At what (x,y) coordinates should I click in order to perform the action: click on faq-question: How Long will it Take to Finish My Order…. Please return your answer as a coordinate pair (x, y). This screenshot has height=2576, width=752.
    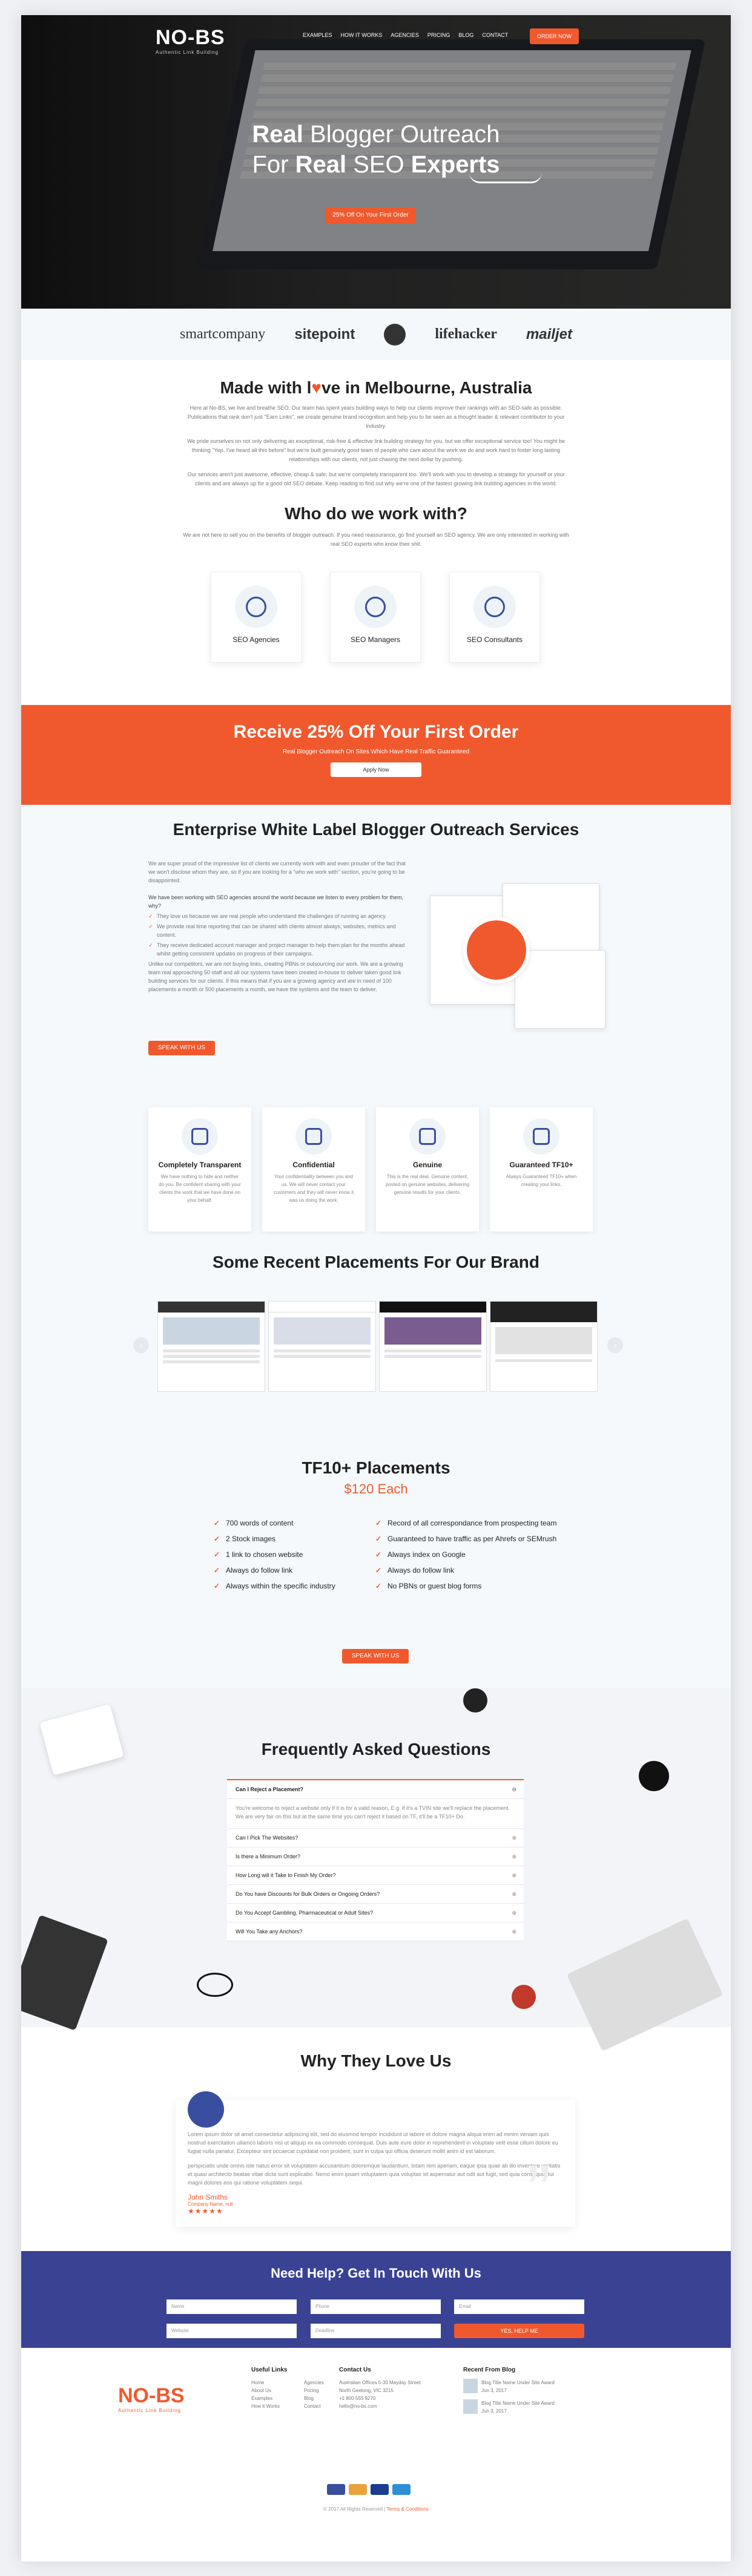
    Looking at the image, I should click on (375, 1875).